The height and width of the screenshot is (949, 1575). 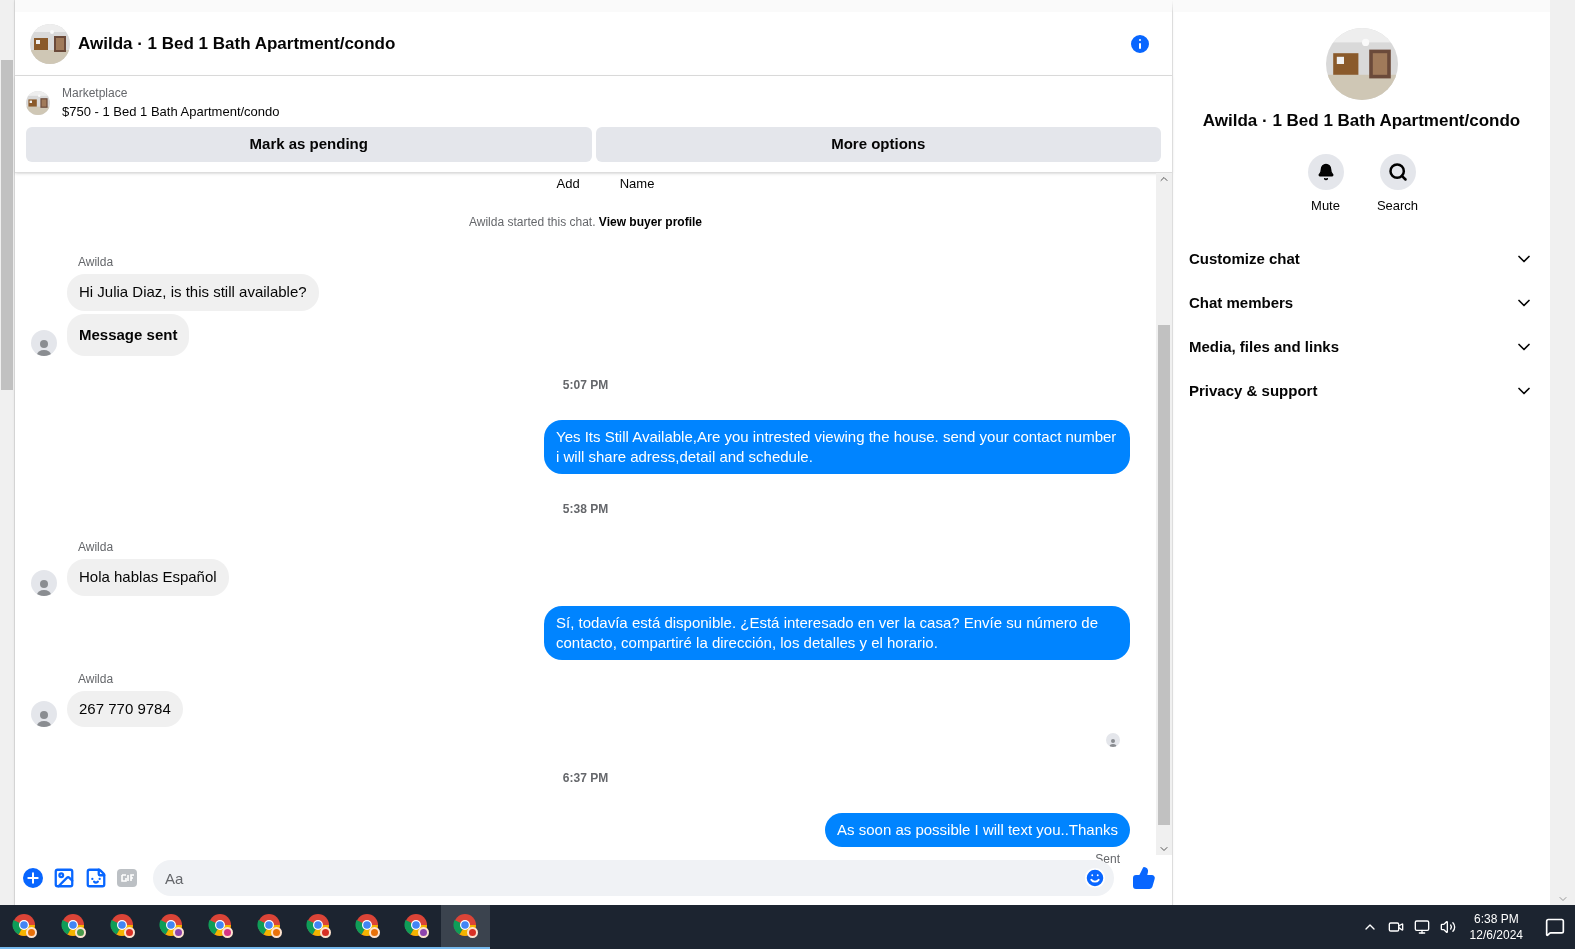 I want to click on volume-icon, so click(x=1447, y=927).